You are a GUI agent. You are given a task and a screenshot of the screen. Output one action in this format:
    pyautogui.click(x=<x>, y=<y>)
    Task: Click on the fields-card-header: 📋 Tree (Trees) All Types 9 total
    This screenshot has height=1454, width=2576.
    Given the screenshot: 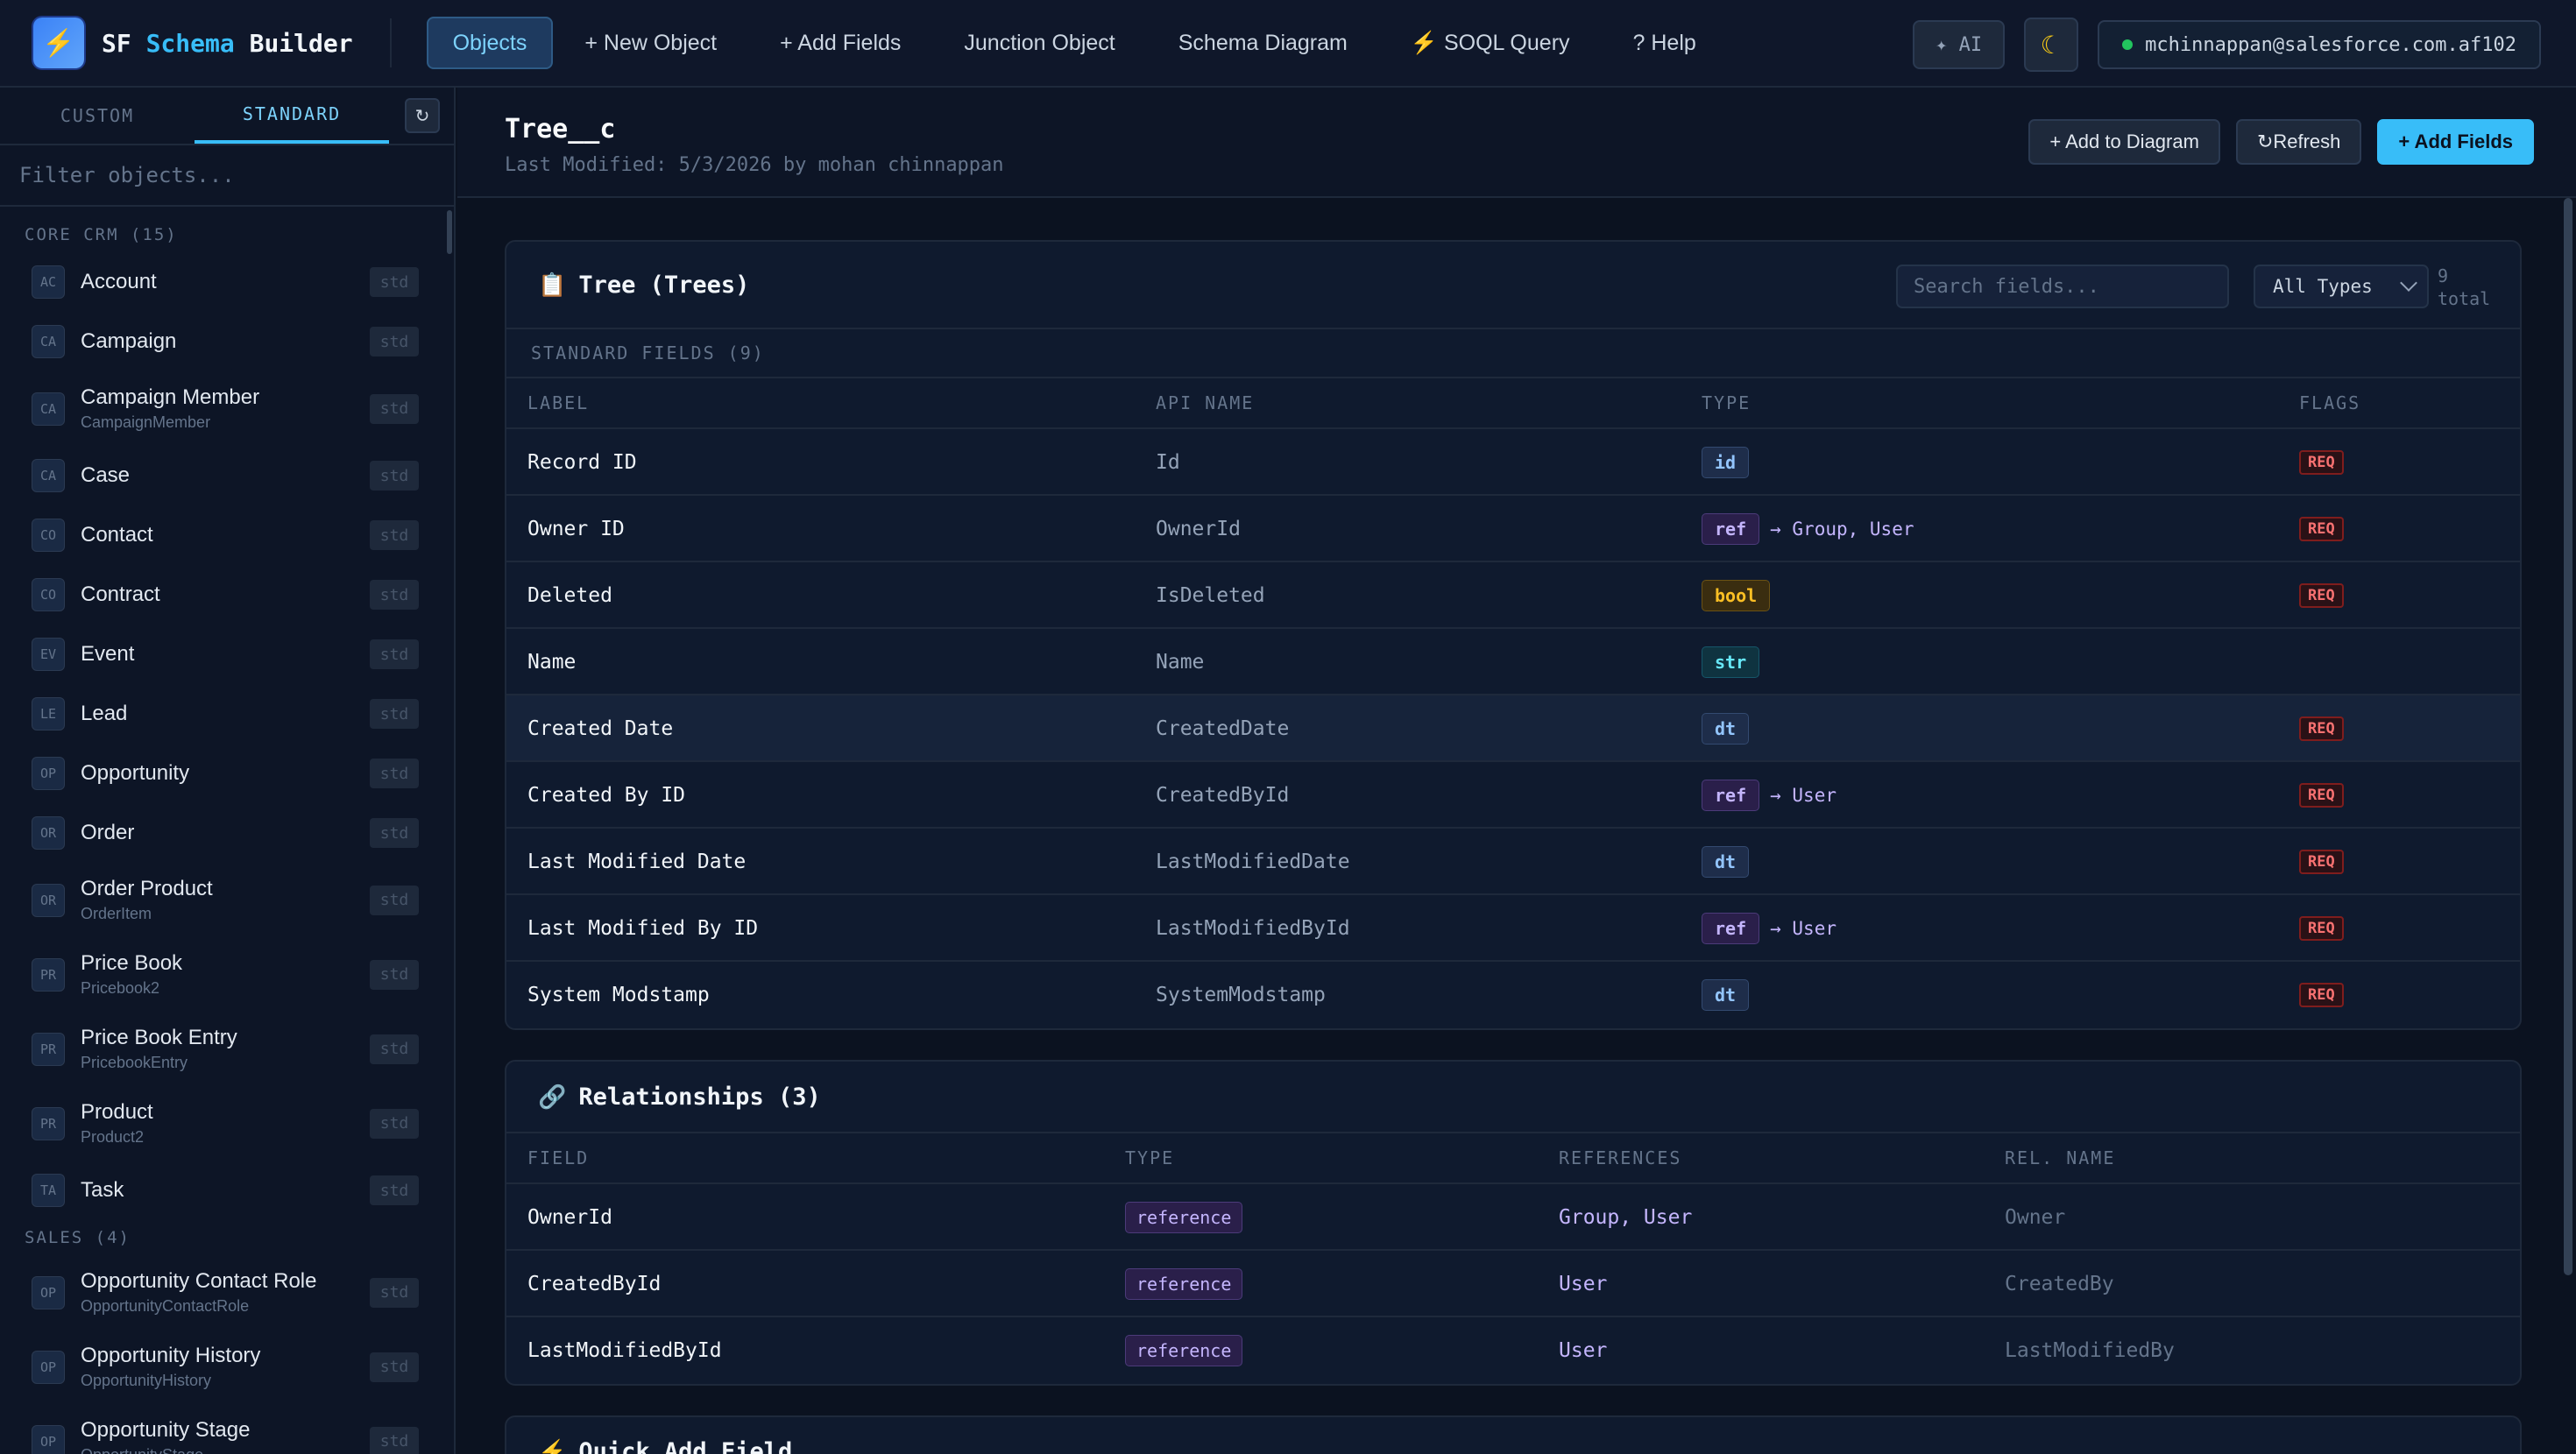 What is the action you would take?
    pyautogui.click(x=1513, y=285)
    